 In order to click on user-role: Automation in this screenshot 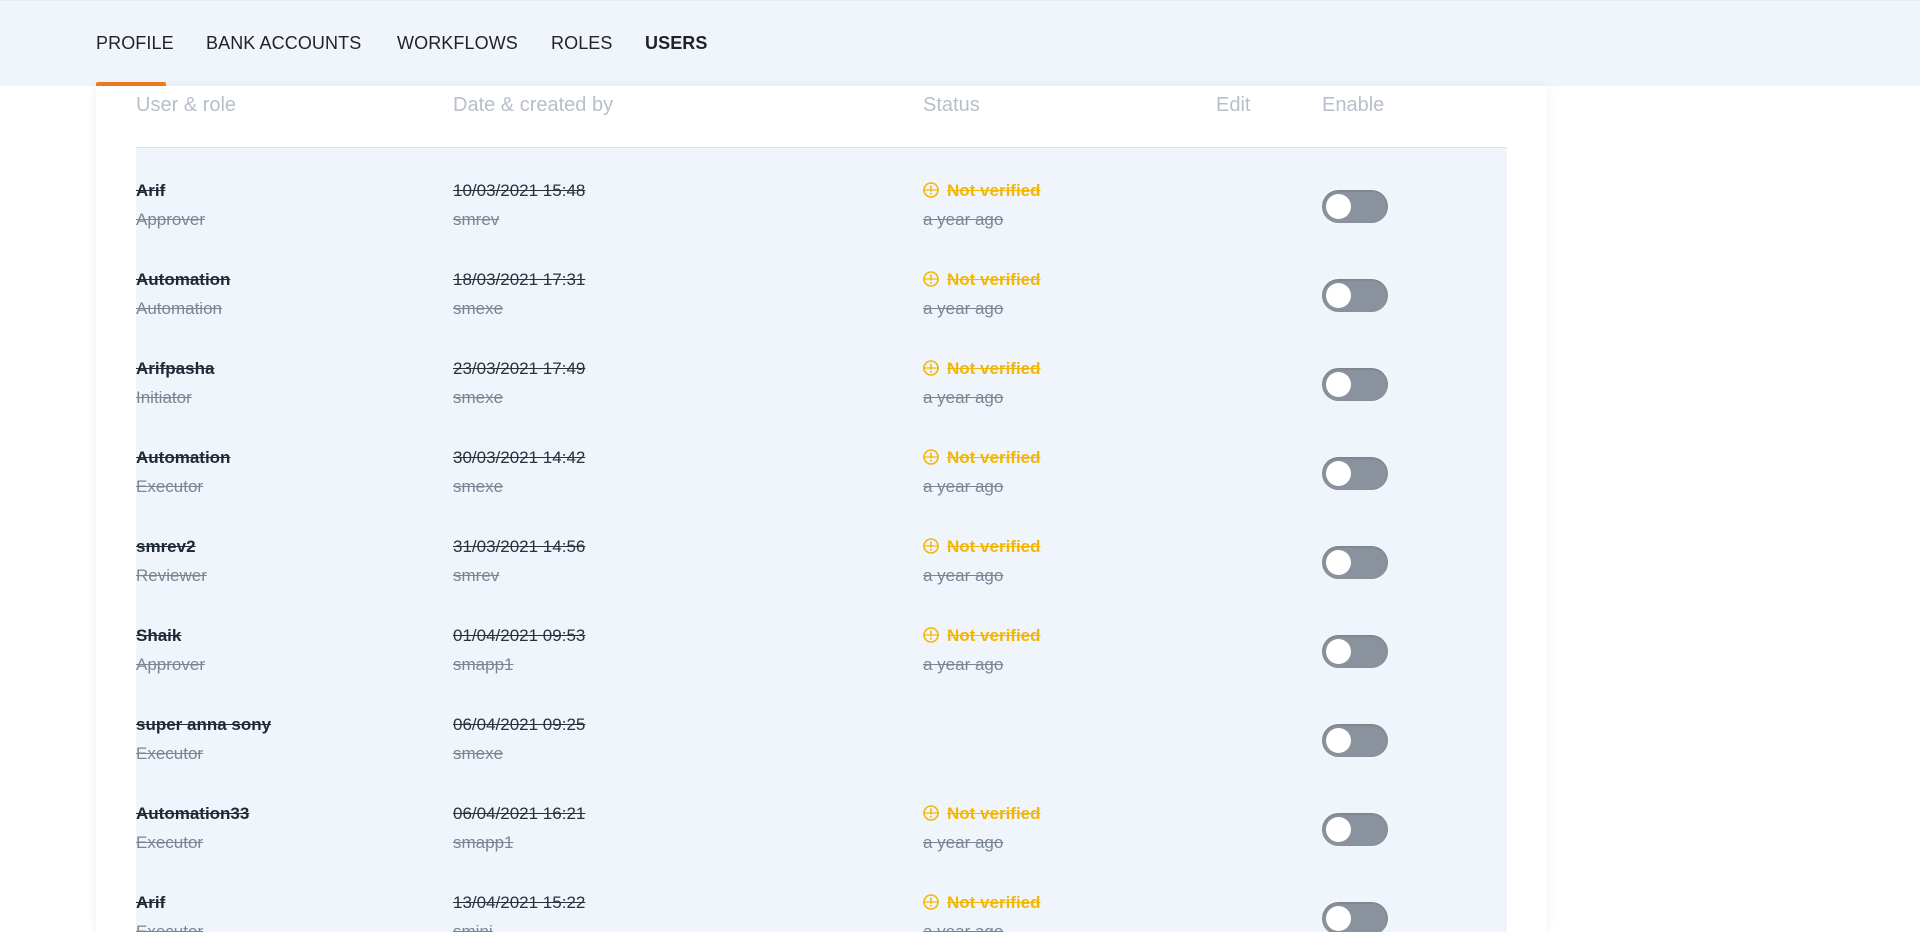, I will do `click(179, 308)`.